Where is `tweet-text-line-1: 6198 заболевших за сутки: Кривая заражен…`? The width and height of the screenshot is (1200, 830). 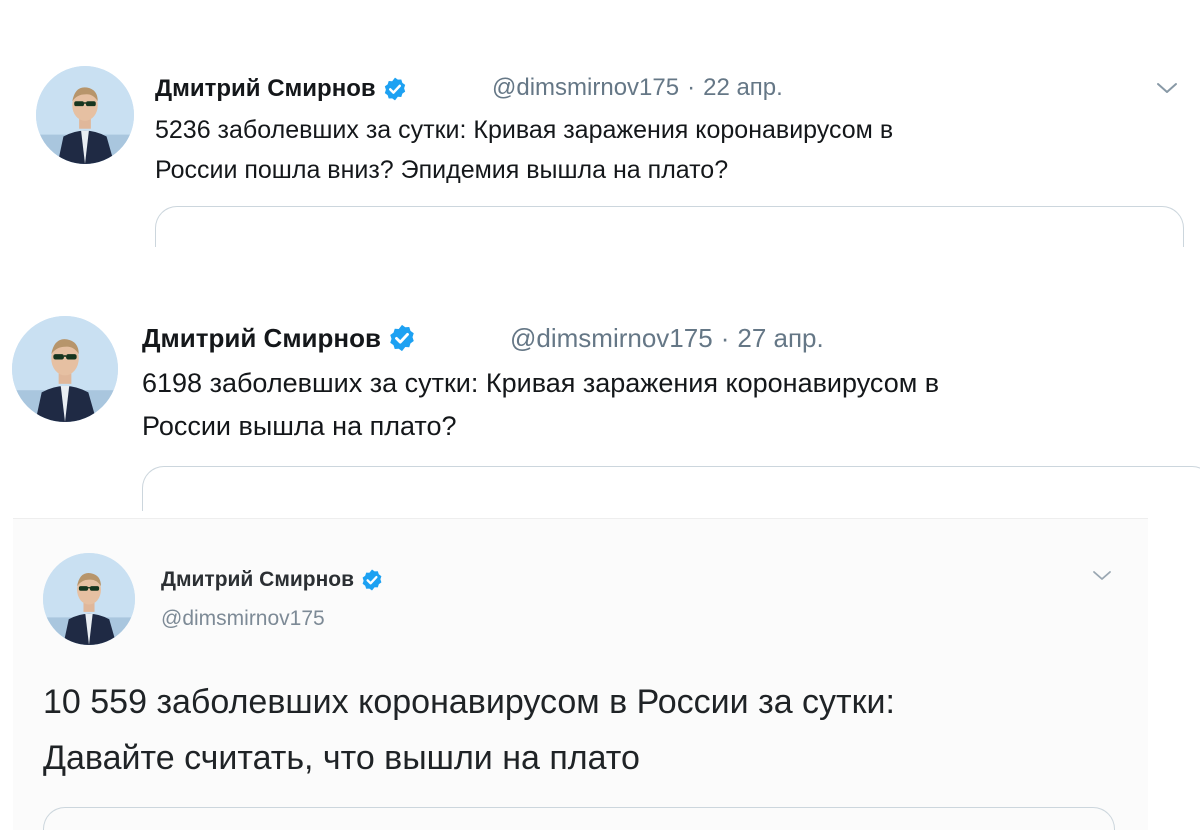 tweet-text-line-1: 6198 заболевших за сутки: Кривая заражен… is located at coordinates (541, 383).